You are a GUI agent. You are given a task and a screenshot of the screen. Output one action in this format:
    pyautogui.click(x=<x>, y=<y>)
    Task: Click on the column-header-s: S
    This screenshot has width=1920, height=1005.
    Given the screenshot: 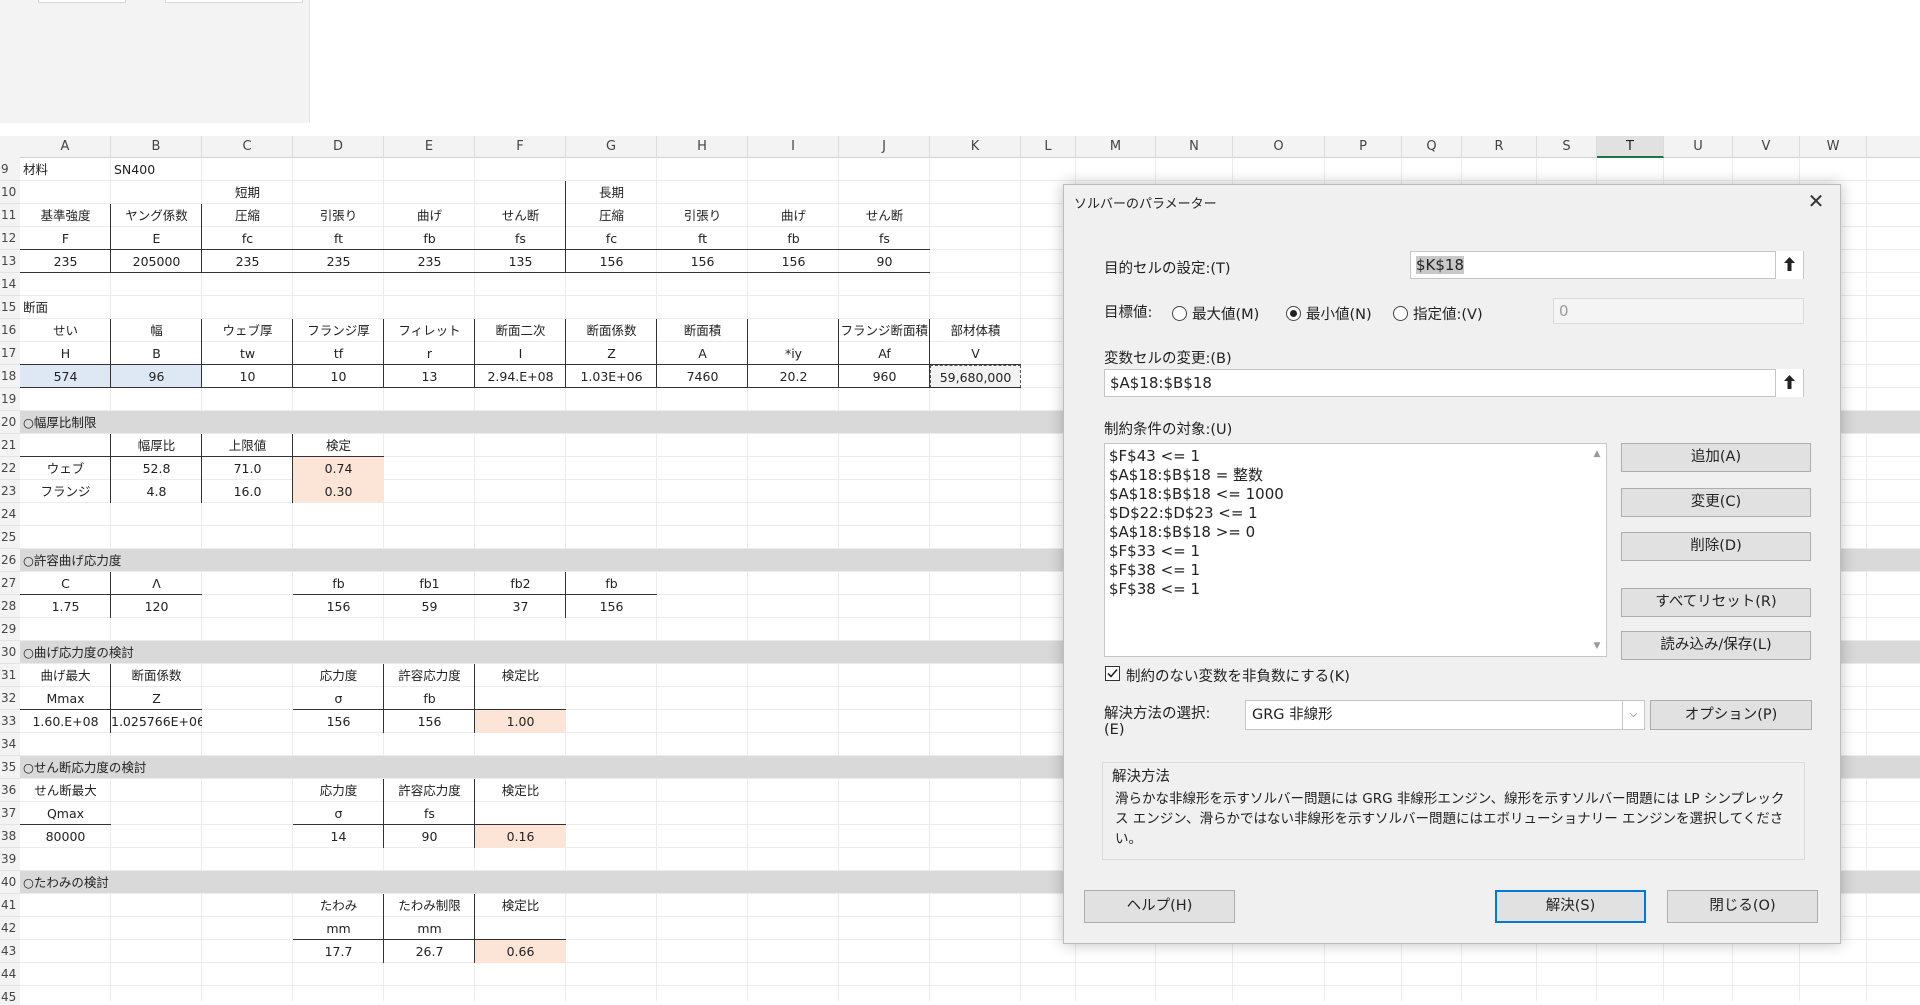 What is the action you would take?
    pyautogui.click(x=1567, y=147)
    